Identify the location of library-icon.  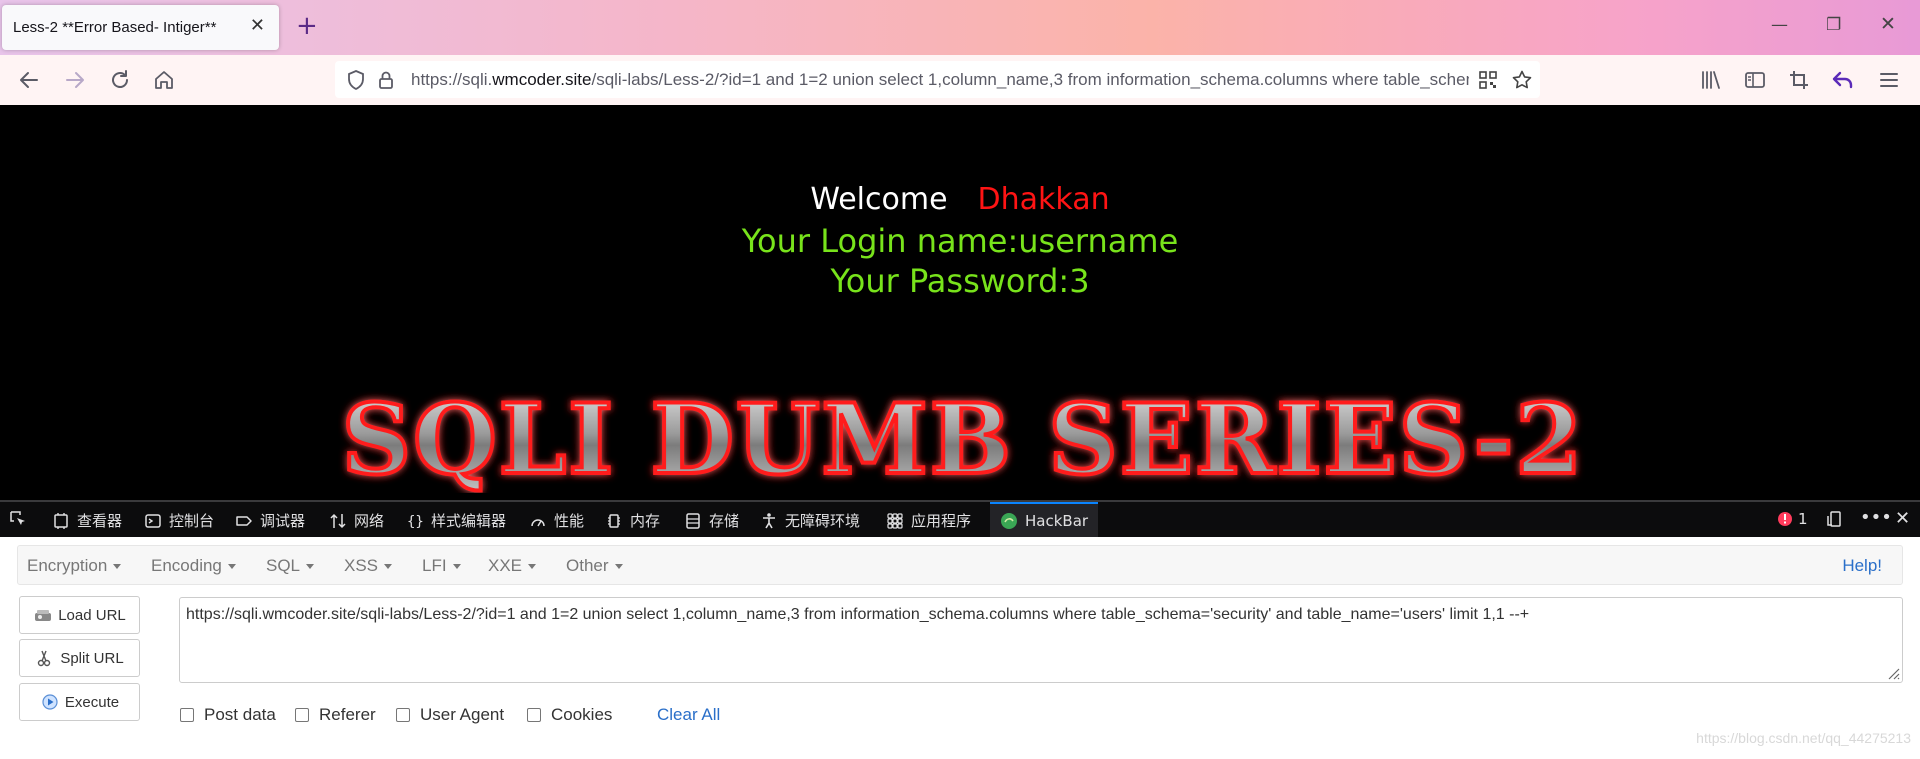
(1711, 80).